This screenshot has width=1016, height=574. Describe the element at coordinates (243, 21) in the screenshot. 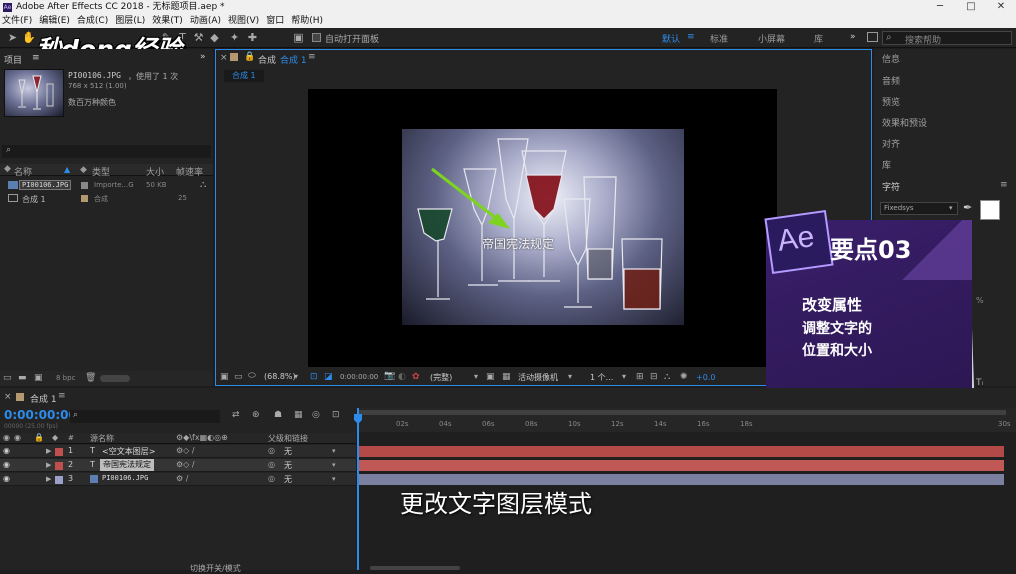

I see `menu-view: 视图(V)` at that location.